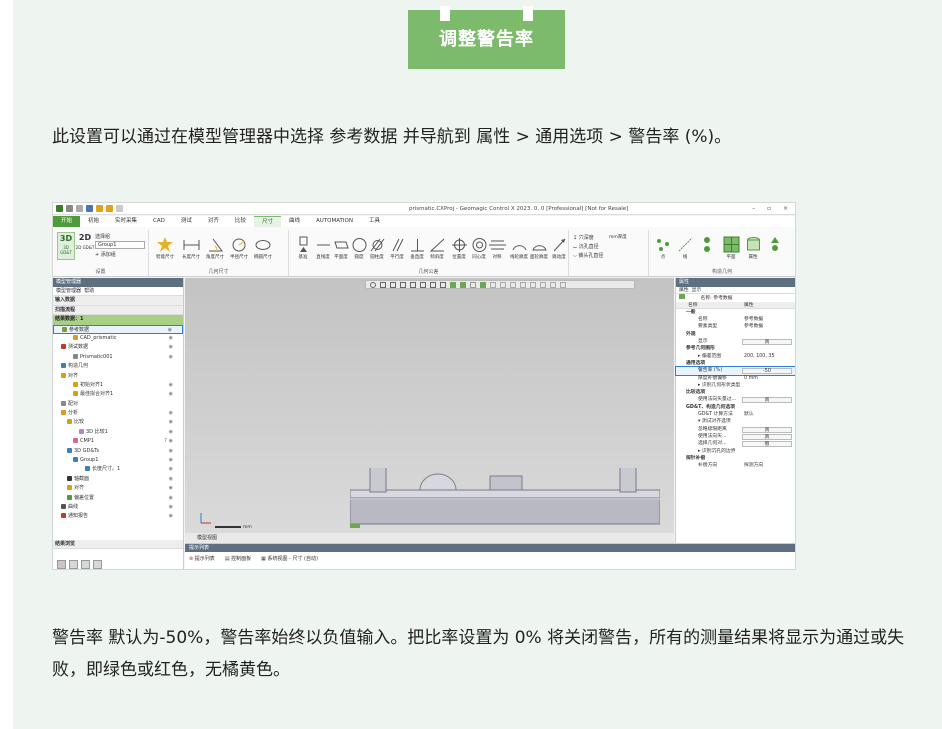 This screenshot has width=942, height=729. I want to click on angle-dimension-icon, so click(215, 244).